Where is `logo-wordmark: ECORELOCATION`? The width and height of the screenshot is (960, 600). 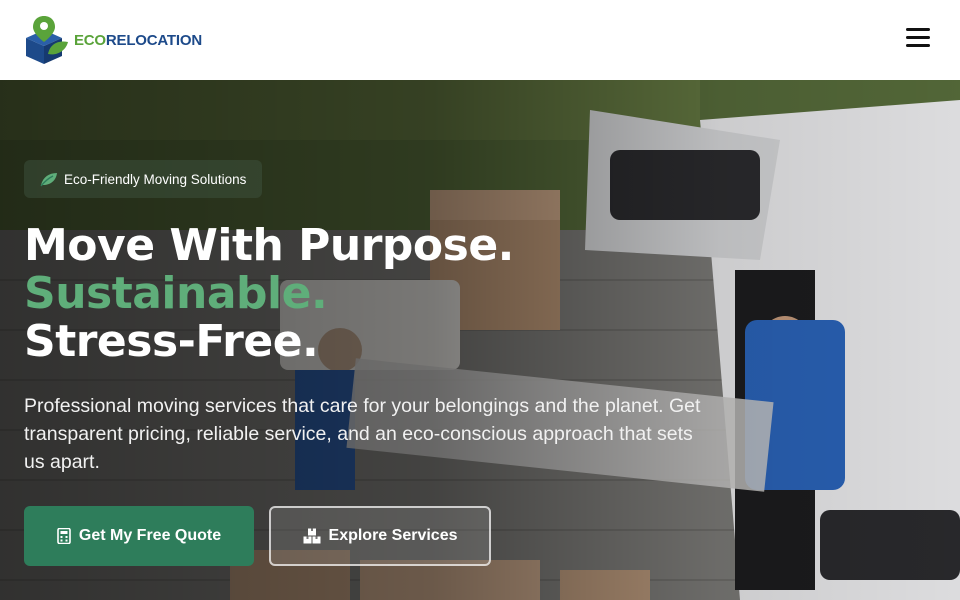
logo-wordmark: ECORELOCATION is located at coordinates (138, 40).